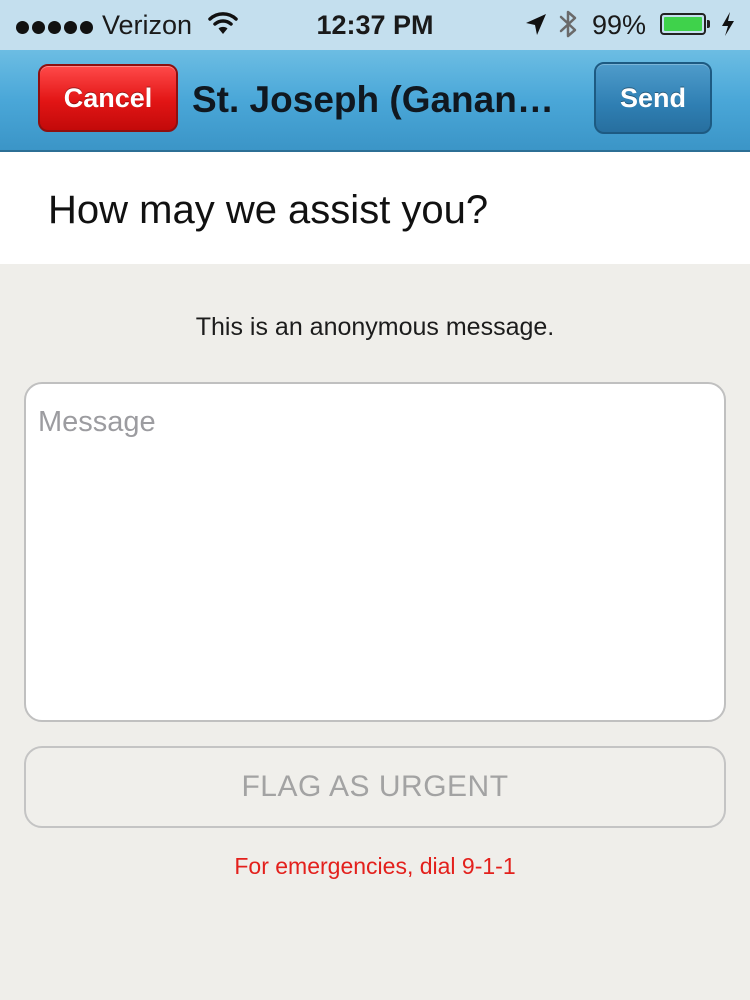 The height and width of the screenshot is (1000, 750). I want to click on battery-tip, so click(708, 24).